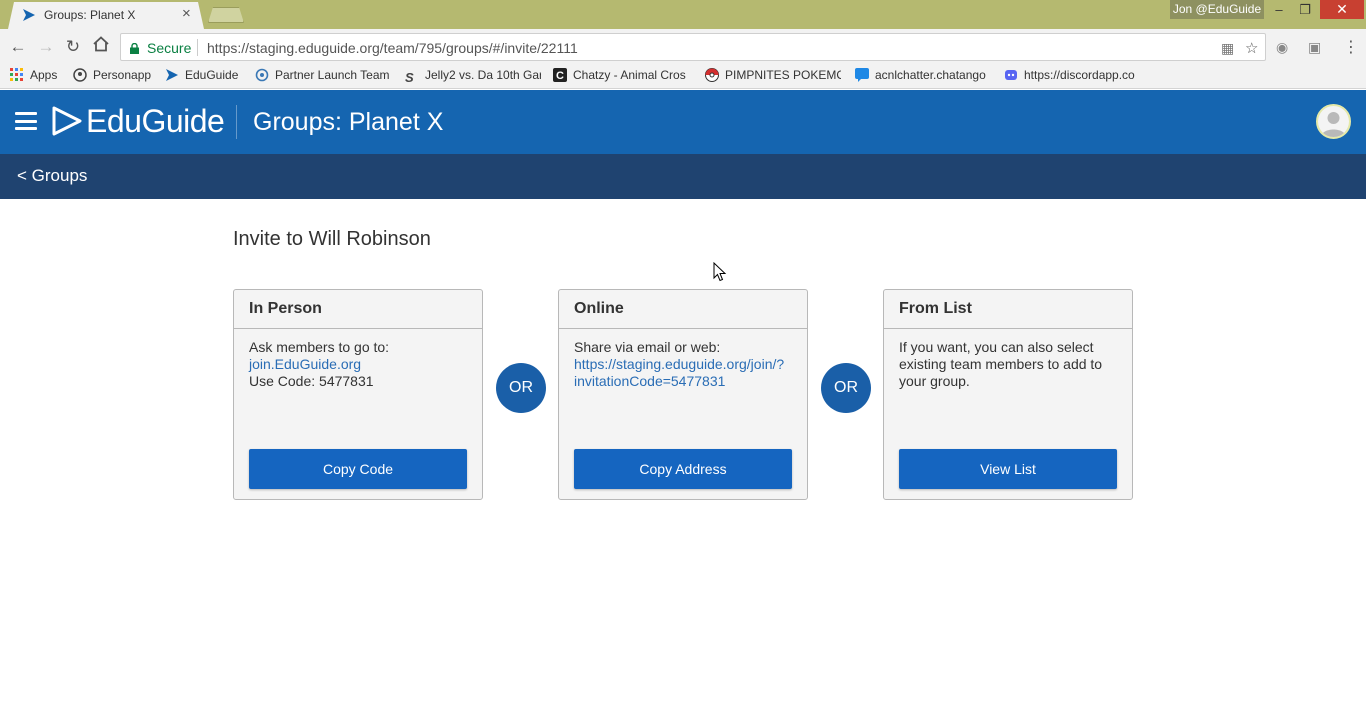  I want to click on lock-icon, so click(134, 47).